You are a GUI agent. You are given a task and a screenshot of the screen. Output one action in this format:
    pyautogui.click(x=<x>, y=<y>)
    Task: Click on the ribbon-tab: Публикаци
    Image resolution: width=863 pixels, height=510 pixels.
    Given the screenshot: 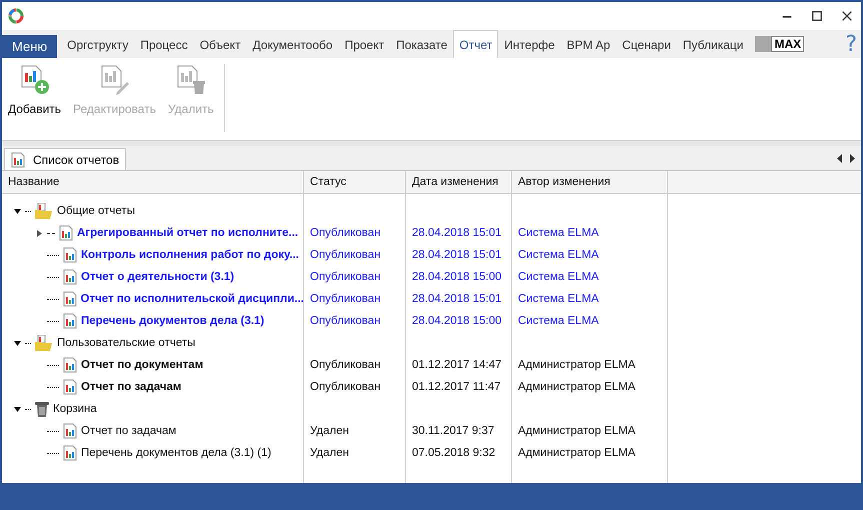 What is the action you would take?
    pyautogui.click(x=713, y=44)
    